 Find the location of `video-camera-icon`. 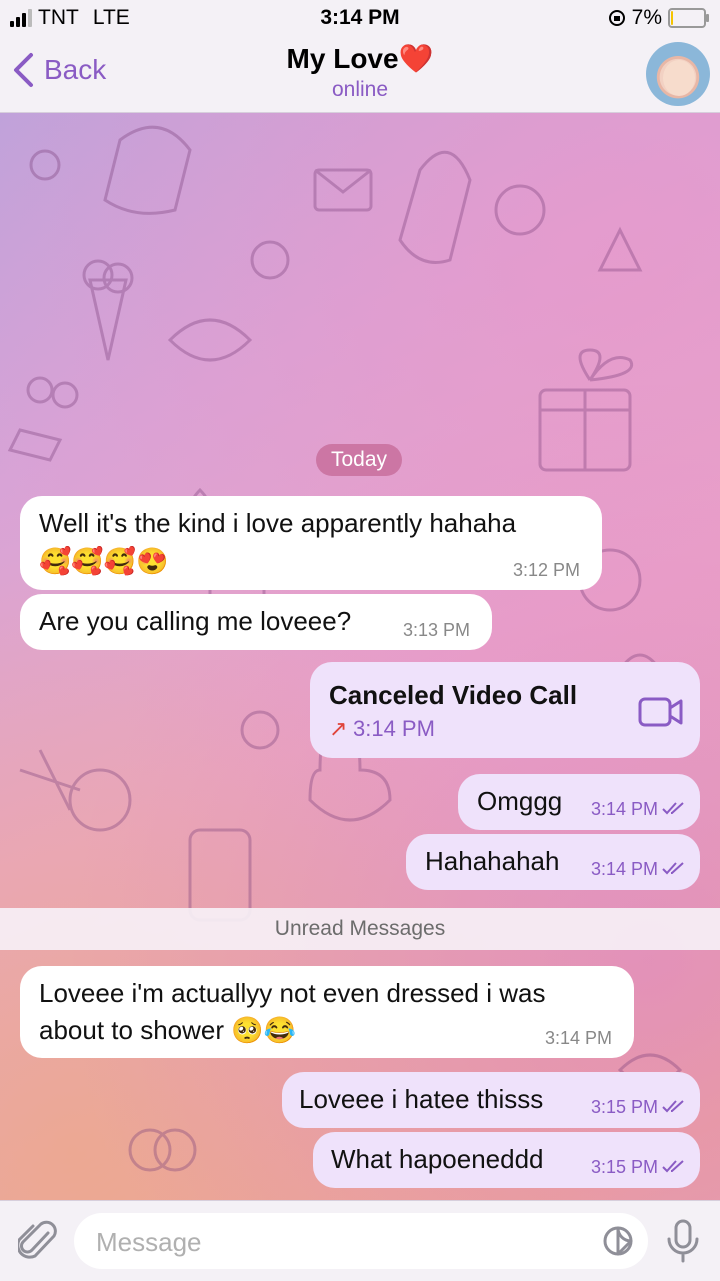

video-camera-icon is located at coordinates (661, 712).